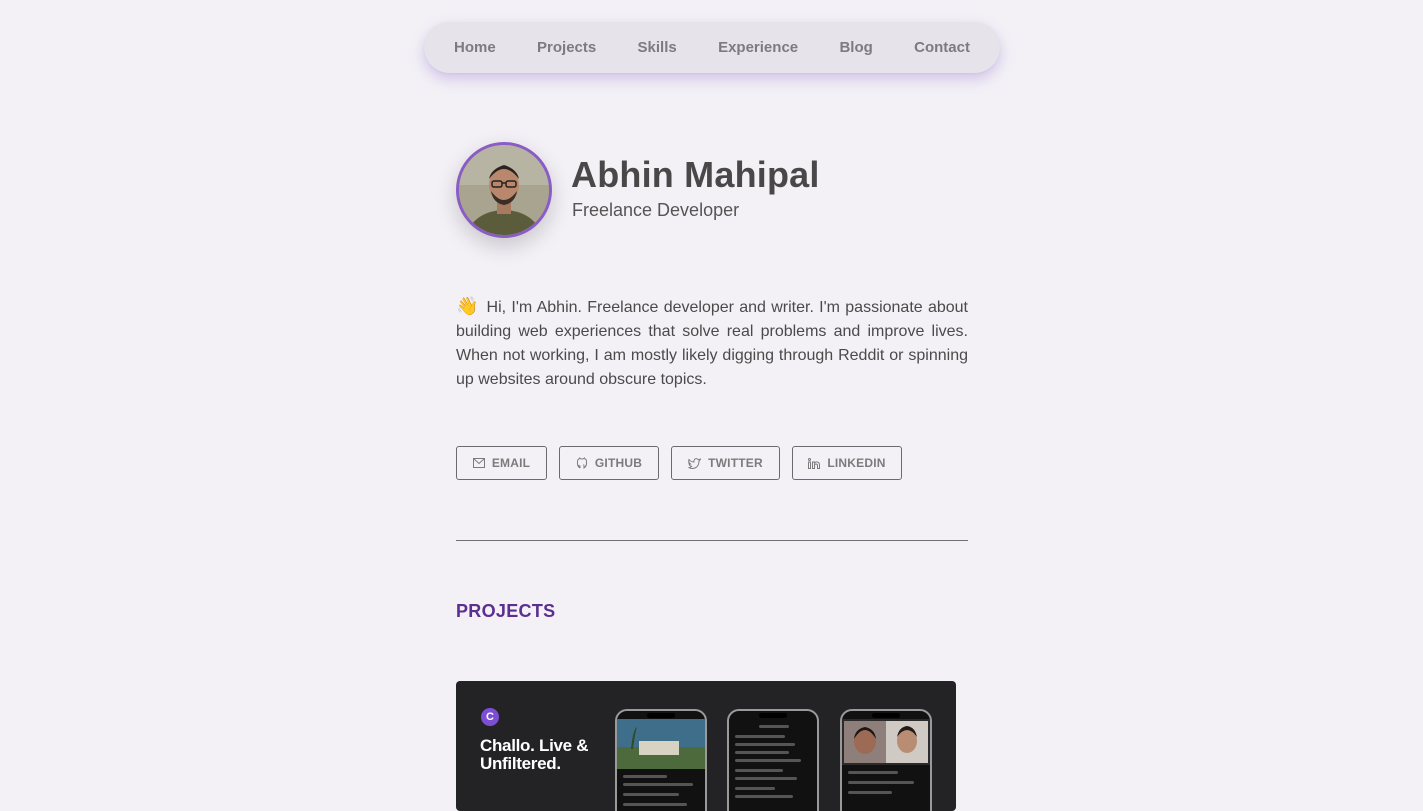 This screenshot has height=811, width=1423. I want to click on github-button-label: GITHUB, so click(618, 463).